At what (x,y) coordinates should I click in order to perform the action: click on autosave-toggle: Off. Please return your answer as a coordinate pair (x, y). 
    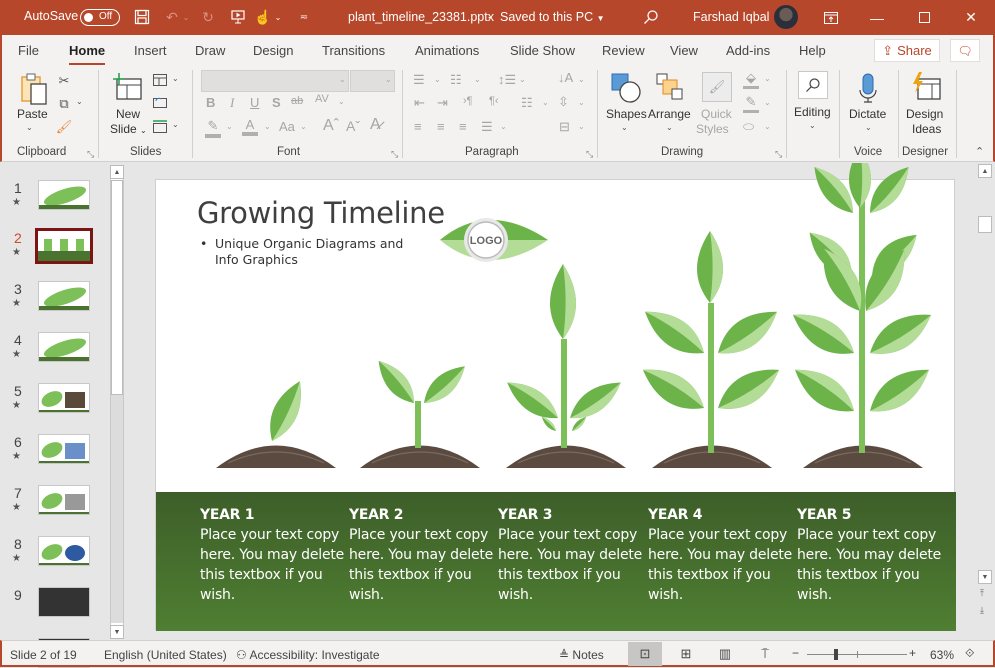
    Looking at the image, I should click on (100, 17).